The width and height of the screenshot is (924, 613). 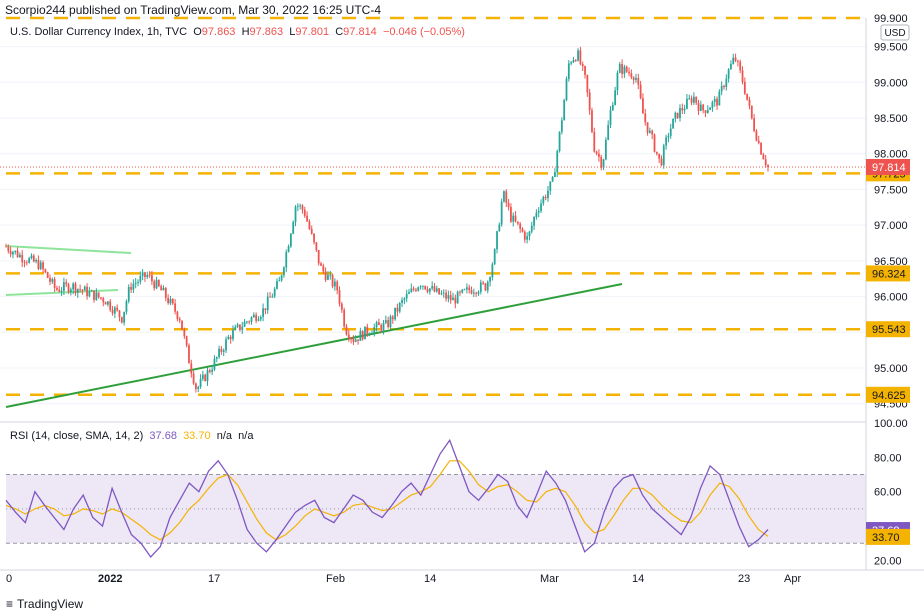 I want to click on support-price-label: 94.625, so click(x=889, y=396).